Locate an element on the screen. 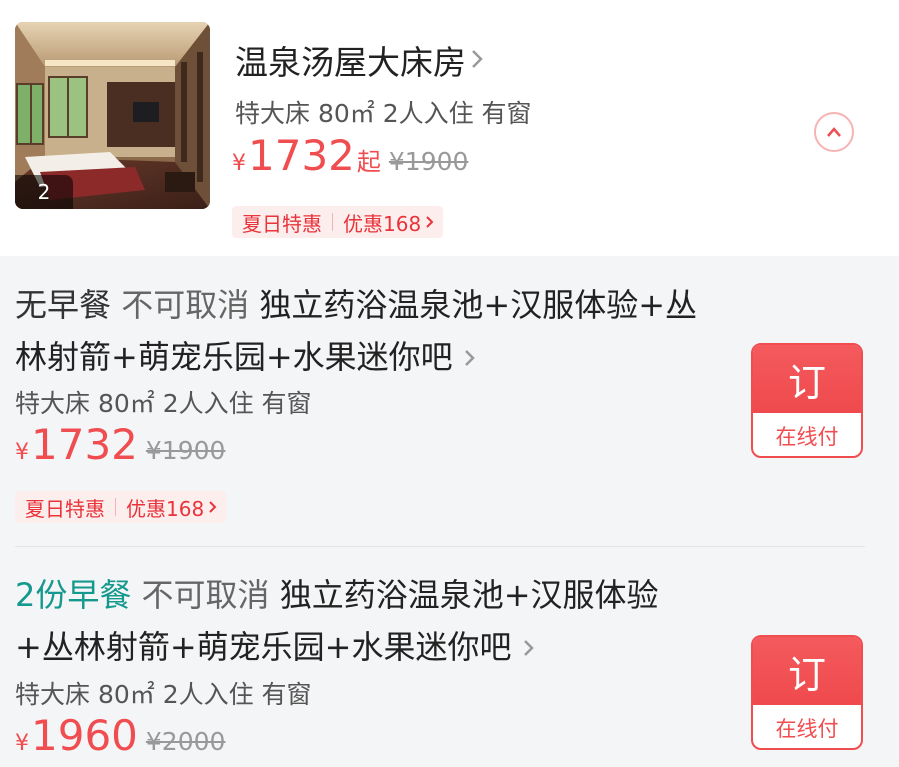 This screenshot has width=899, height=767. chevron-up-icon is located at coordinates (834, 132).